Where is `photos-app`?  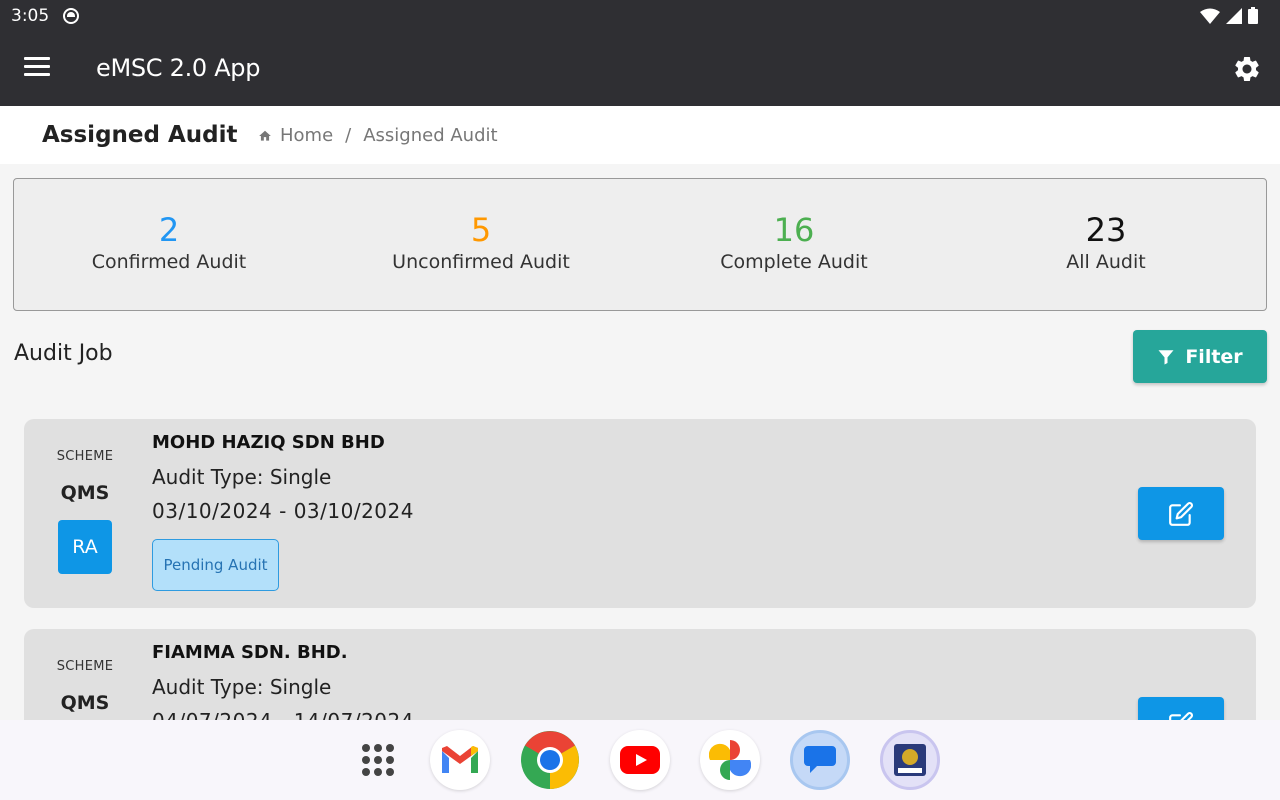 photos-app is located at coordinates (730, 760).